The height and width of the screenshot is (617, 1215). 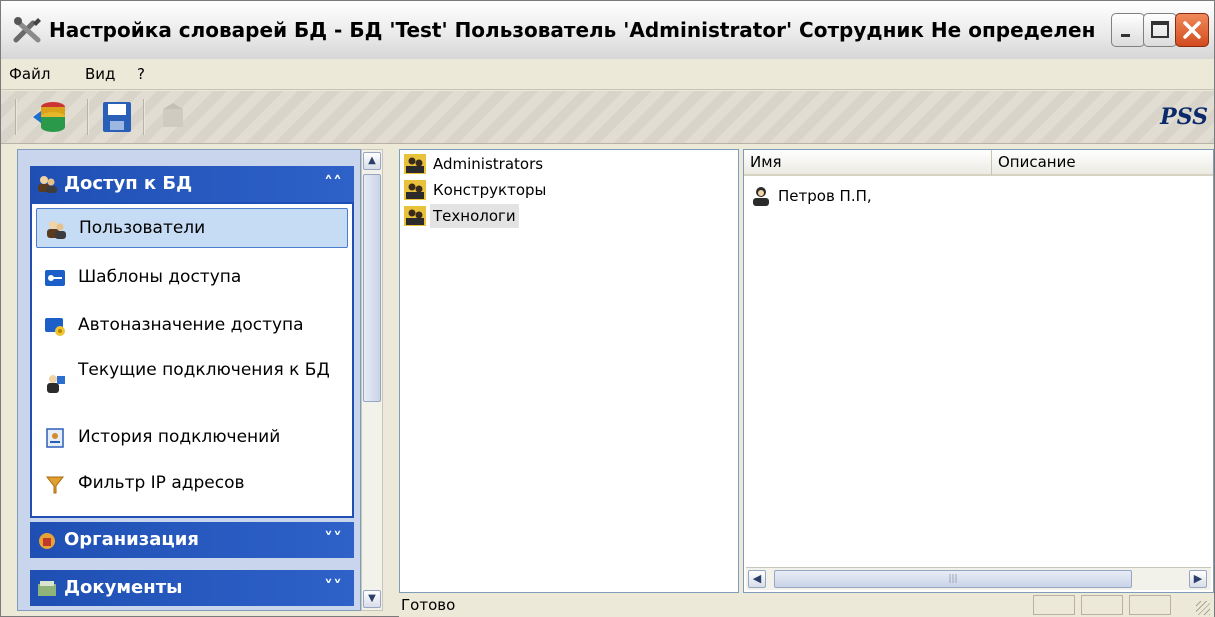 What do you see at coordinates (488, 164) in the screenshot?
I see `tree-item-label: Administrators` at bounding box center [488, 164].